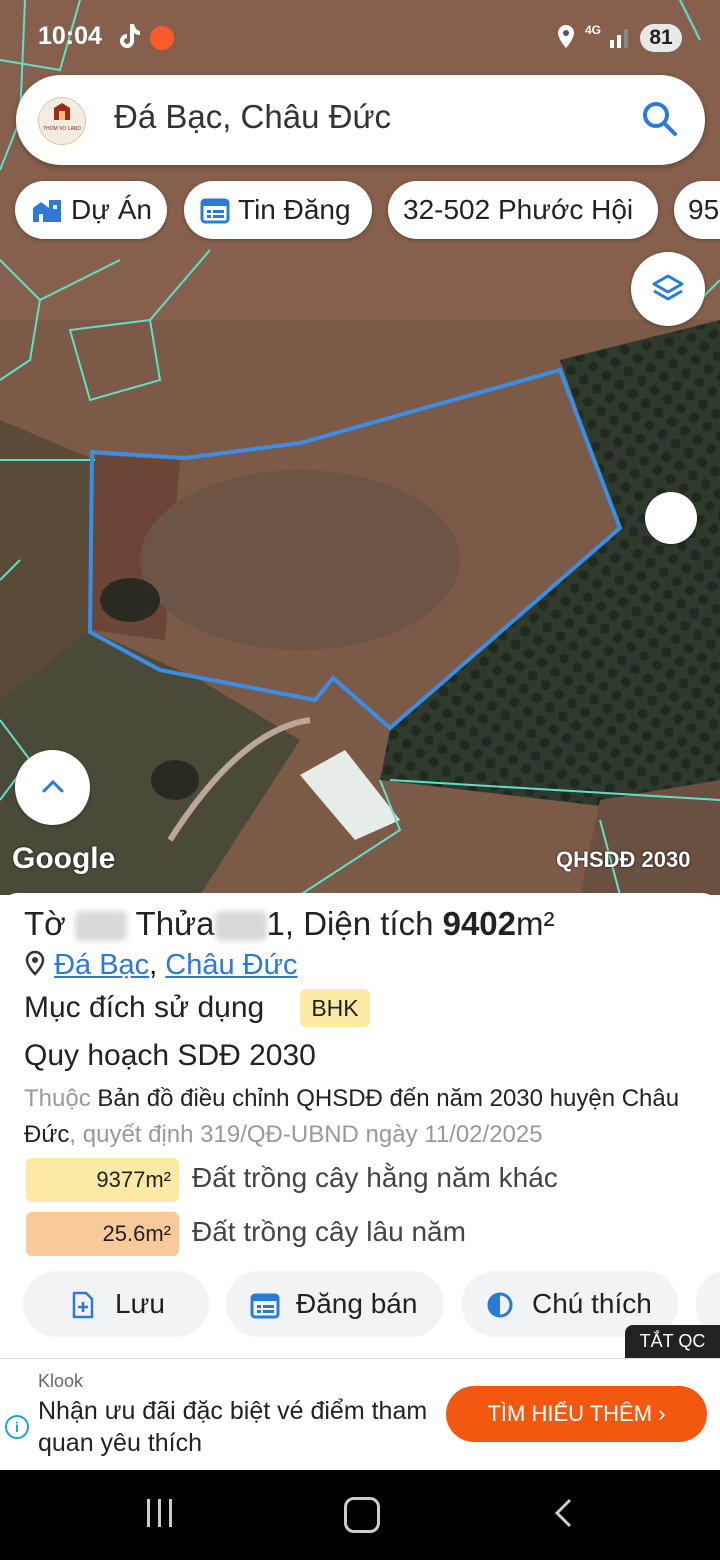 This screenshot has height=1560, width=720. Describe the element at coordinates (83, 1305) in the screenshot. I see `add-file-icon` at that location.